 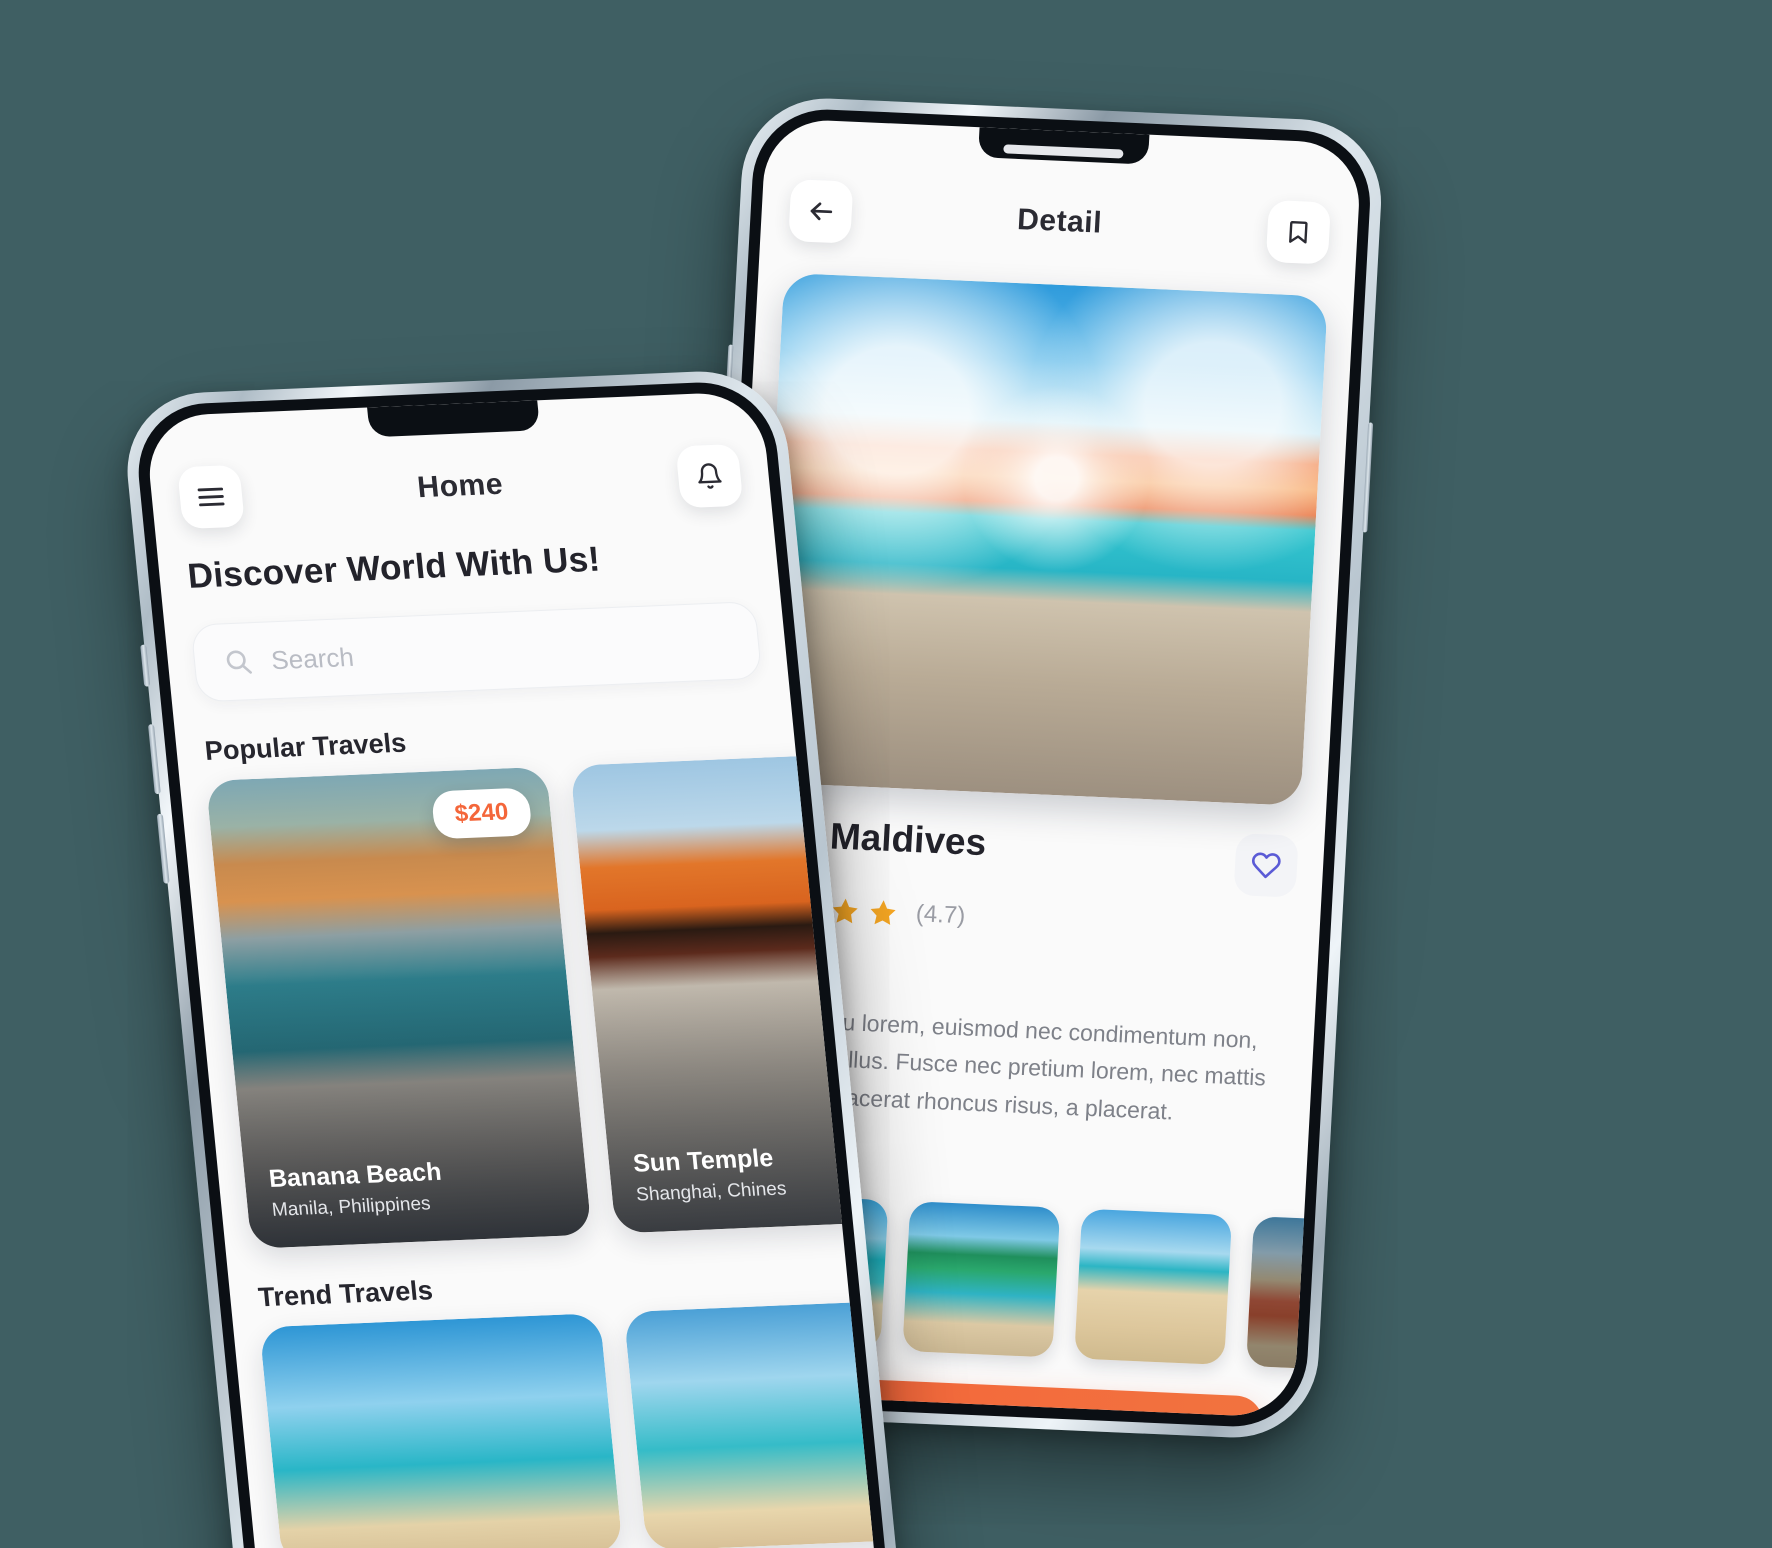 I want to click on bookmark-button, so click(x=1298, y=232).